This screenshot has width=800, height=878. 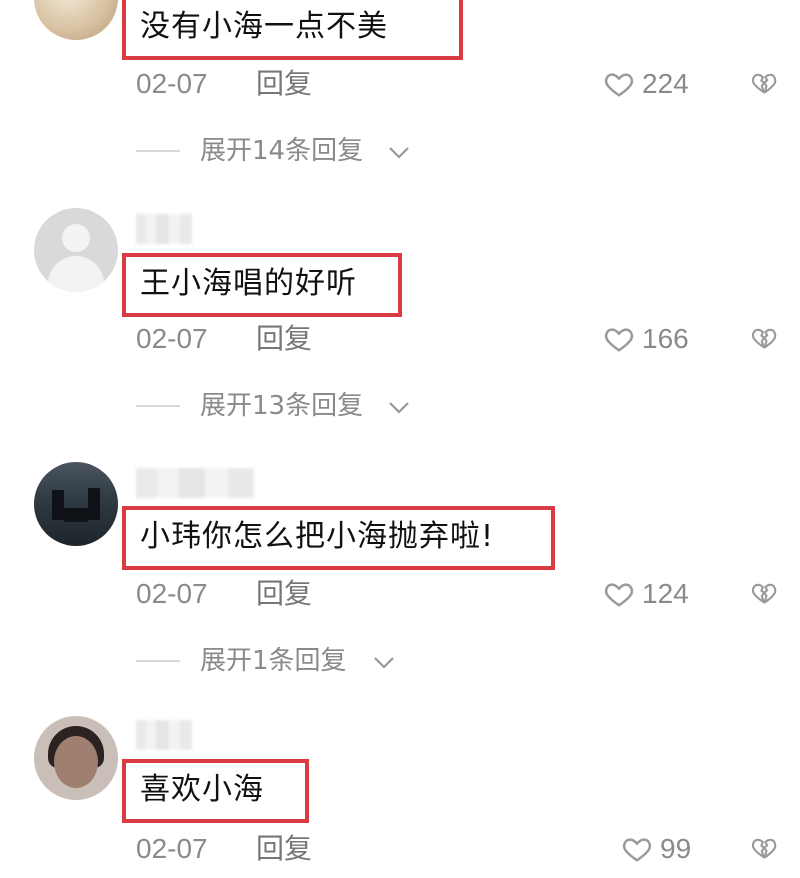 What do you see at coordinates (248, 283) in the screenshot?
I see `comment-text: 王小海唱的好听` at bounding box center [248, 283].